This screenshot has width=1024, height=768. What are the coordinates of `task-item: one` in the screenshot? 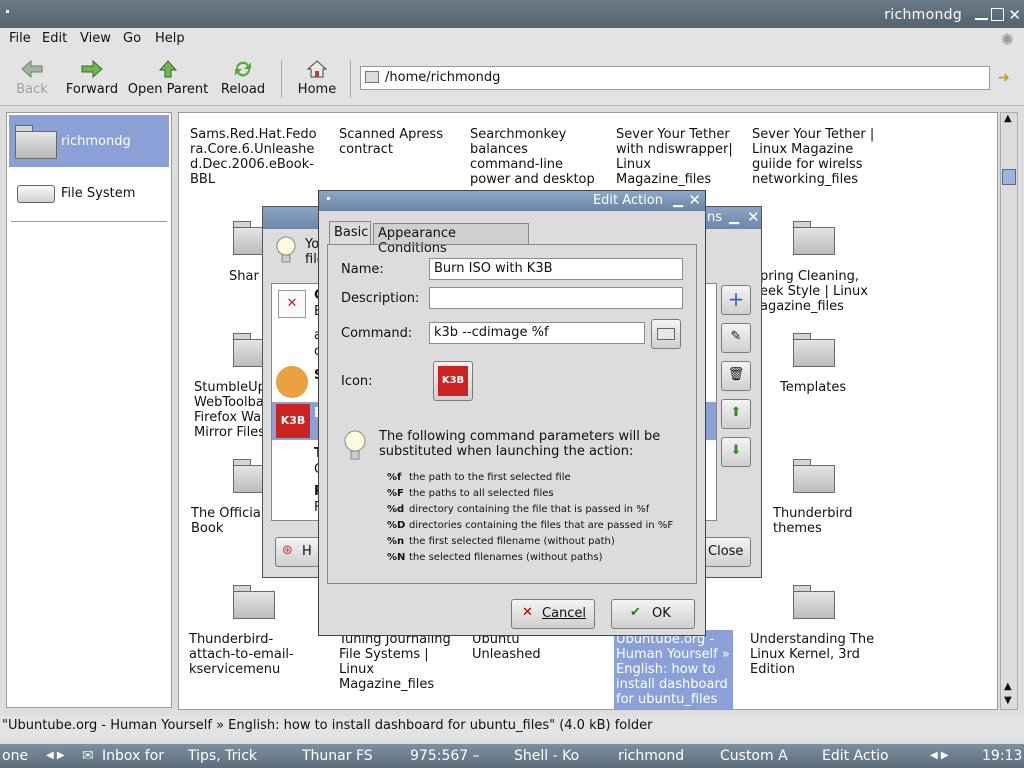 It's located at (15, 756).